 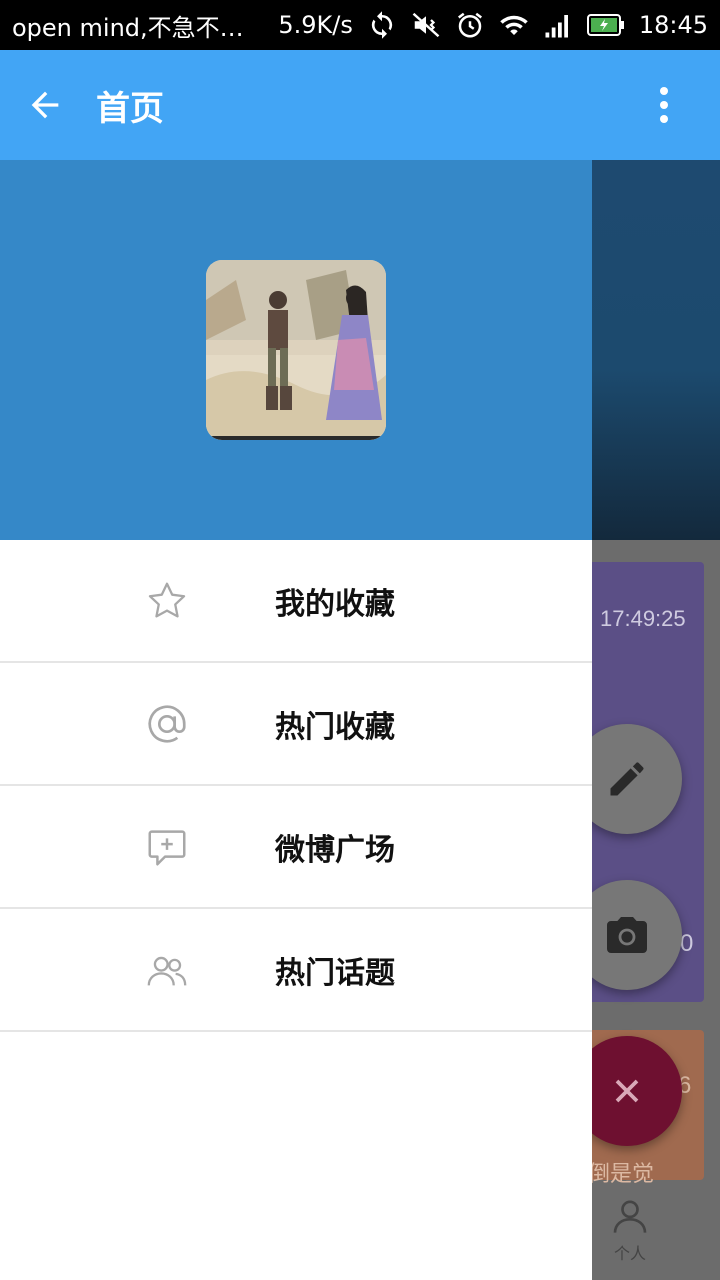 What do you see at coordinates (167, 724) in the screenshot?
I see `at-icon` at bounding box center [167, 724].